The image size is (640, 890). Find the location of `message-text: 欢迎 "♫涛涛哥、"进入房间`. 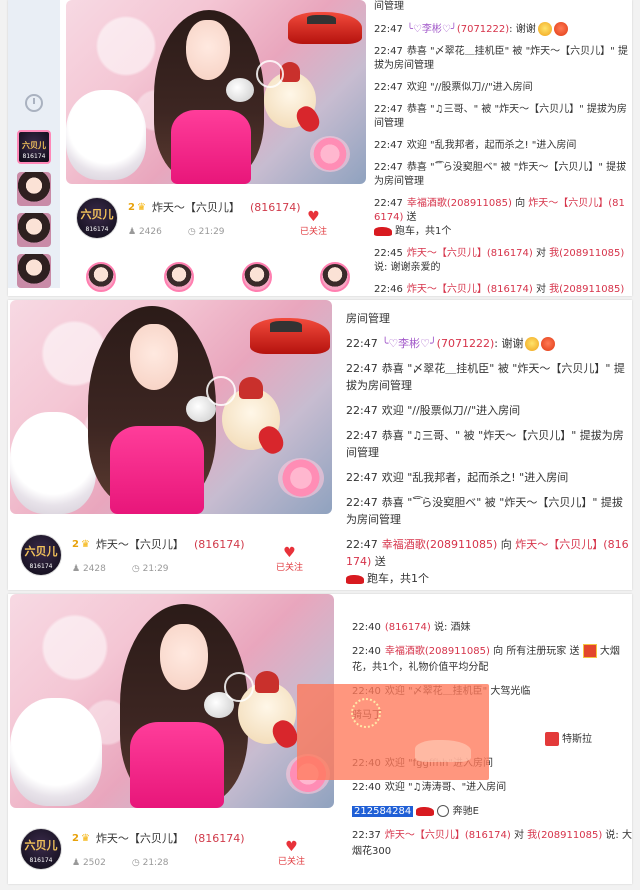

message-text: 欢迎 "♫涛涛哥、"进入房间 is located at coordinates (445, 787).